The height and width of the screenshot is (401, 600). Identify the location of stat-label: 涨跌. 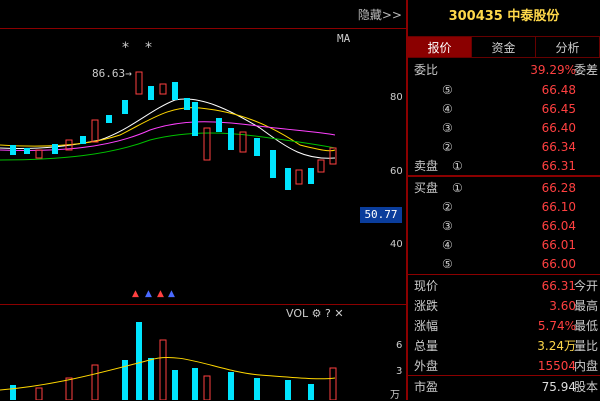
(426, 306).